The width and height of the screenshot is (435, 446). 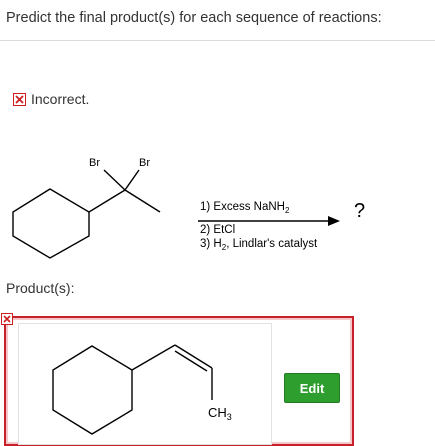 I want to click on reagent-step-1: 1) Excess NaNH2, so click(x=245, y=208).